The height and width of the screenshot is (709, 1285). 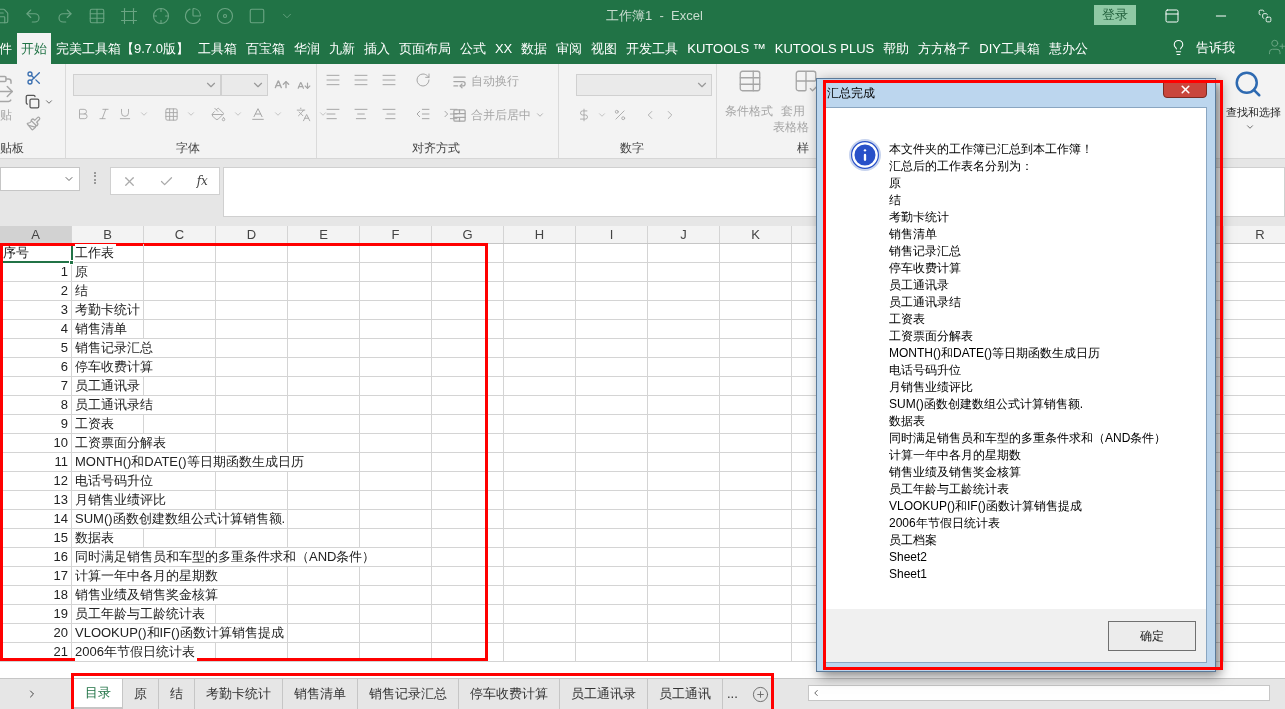 I want to click on underline-icon, so click(x=125, y=114).